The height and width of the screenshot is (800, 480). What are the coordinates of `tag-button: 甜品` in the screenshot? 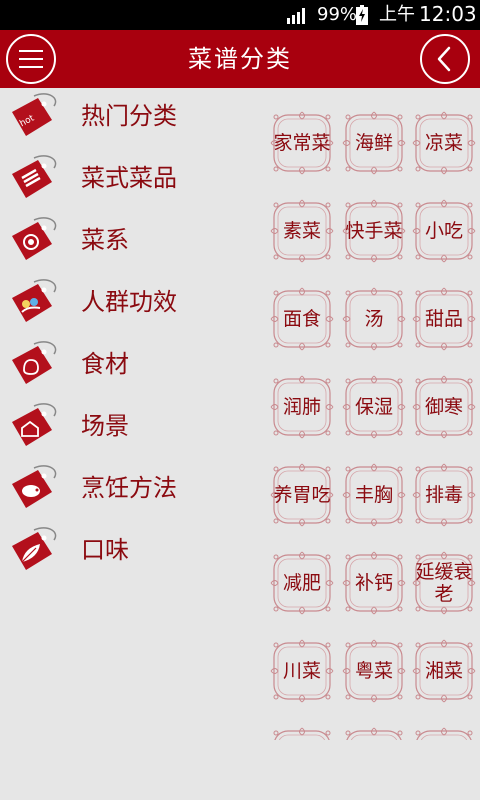 It's located at (444, 319).